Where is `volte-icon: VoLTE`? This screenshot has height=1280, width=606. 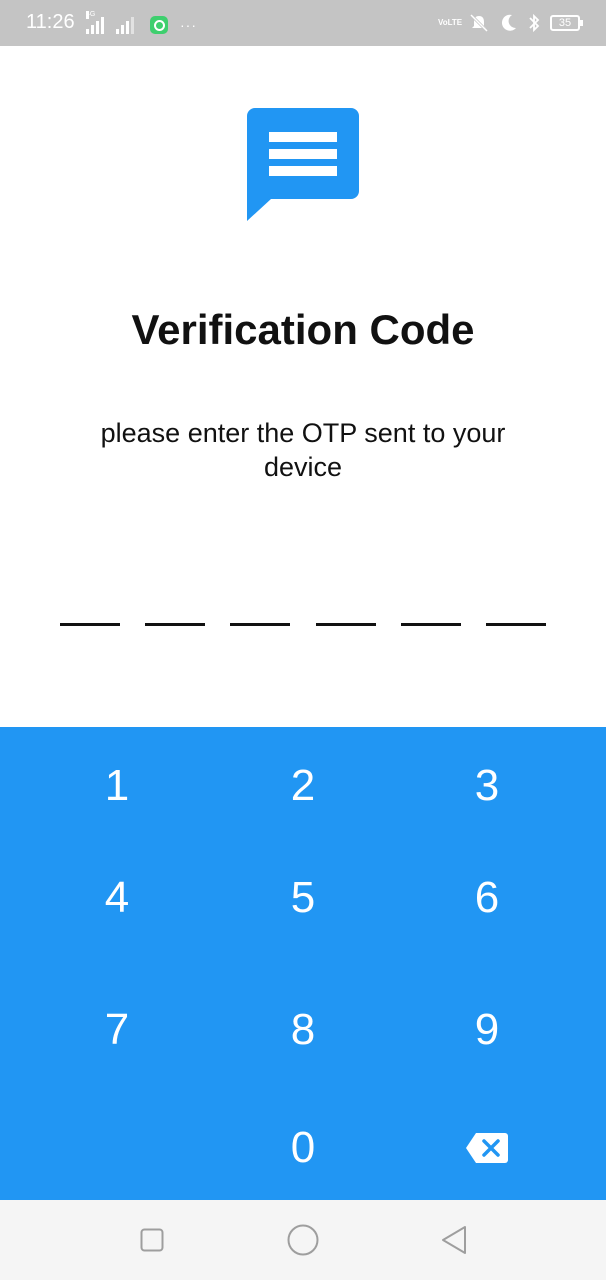
volte-icon: VoLTE is located at coordinates (450, 22).